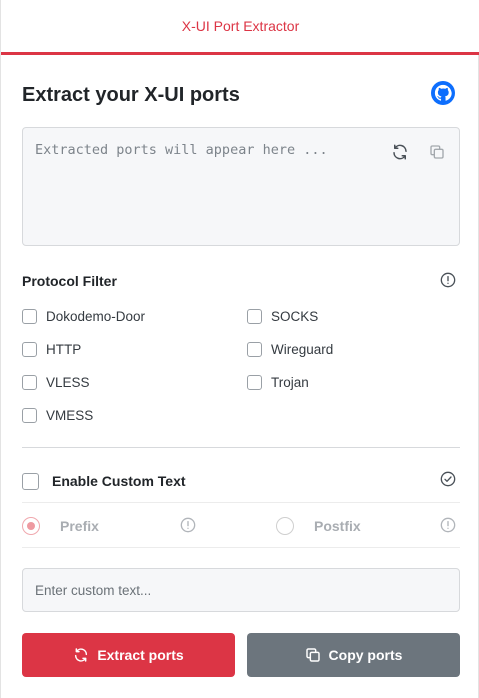 The width and height of the screenshot is (479, 698). I want to click on protocol-checkbox-wireguard: Wireguard, so click(290, 349).